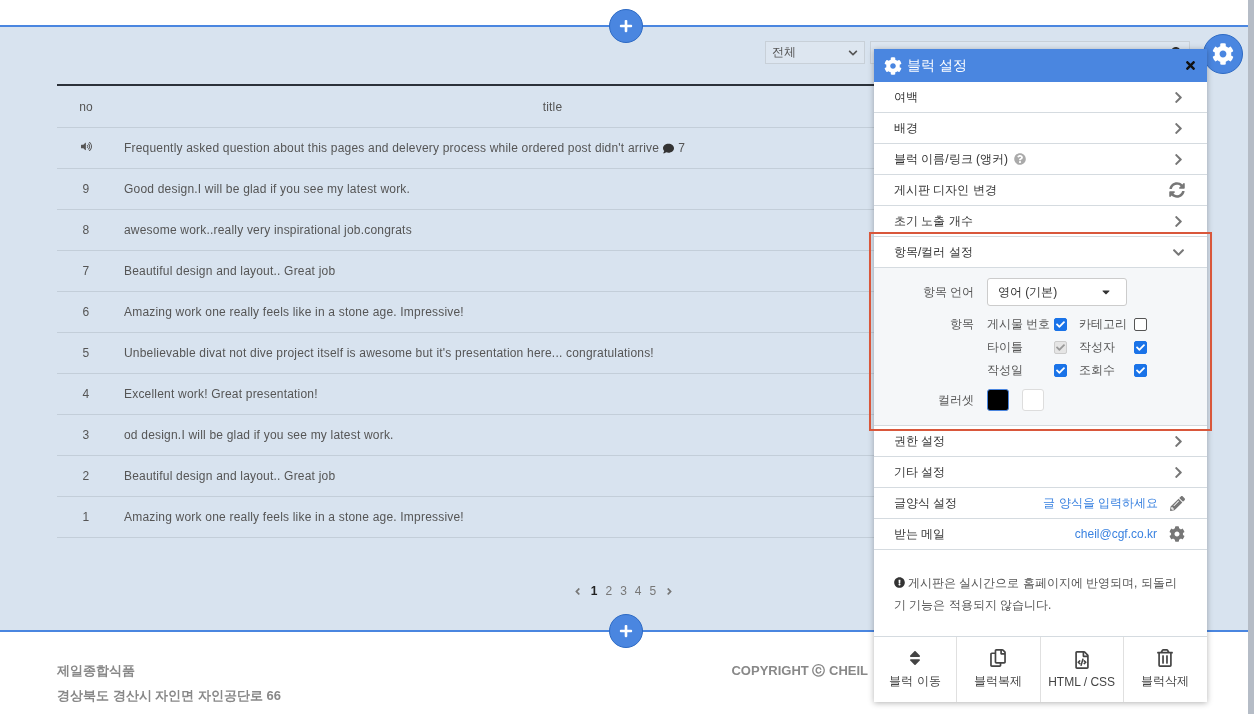 This screenshot has height=714, width=1254. I want to click on row-number: 2, so click(86, 476).